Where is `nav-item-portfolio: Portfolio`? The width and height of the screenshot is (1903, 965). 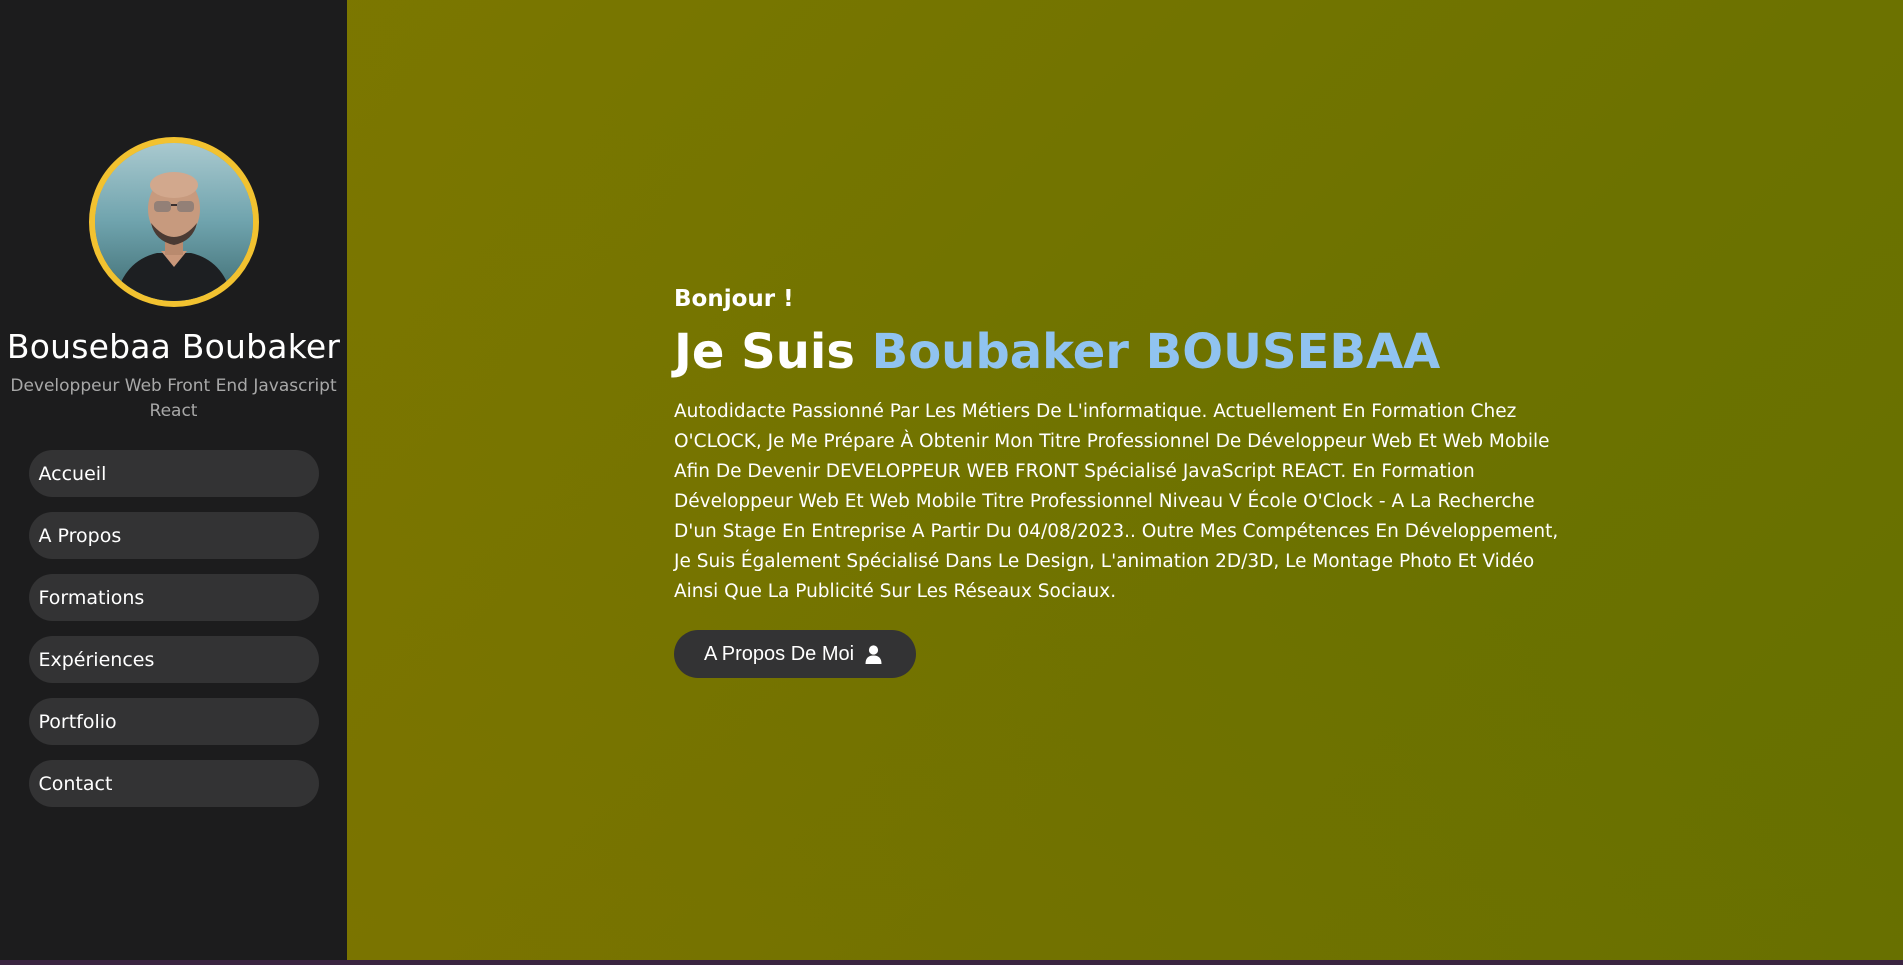 nav-item-portfolio: Portfolio is located at coordinates (173, 721).